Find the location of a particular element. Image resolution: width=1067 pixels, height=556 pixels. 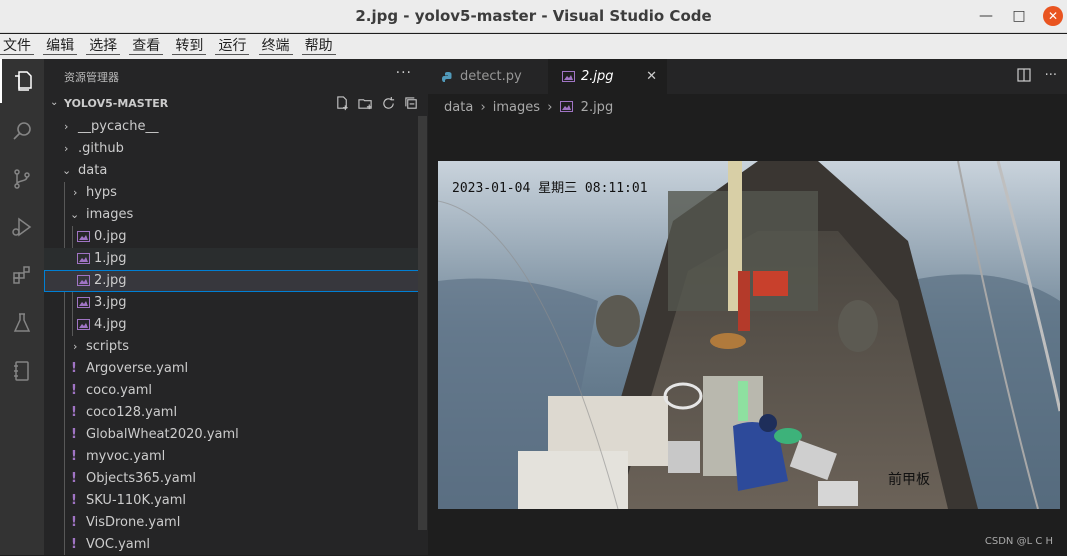

breadcrumb-item: 2.jpg is located at coordinates (597, 107).